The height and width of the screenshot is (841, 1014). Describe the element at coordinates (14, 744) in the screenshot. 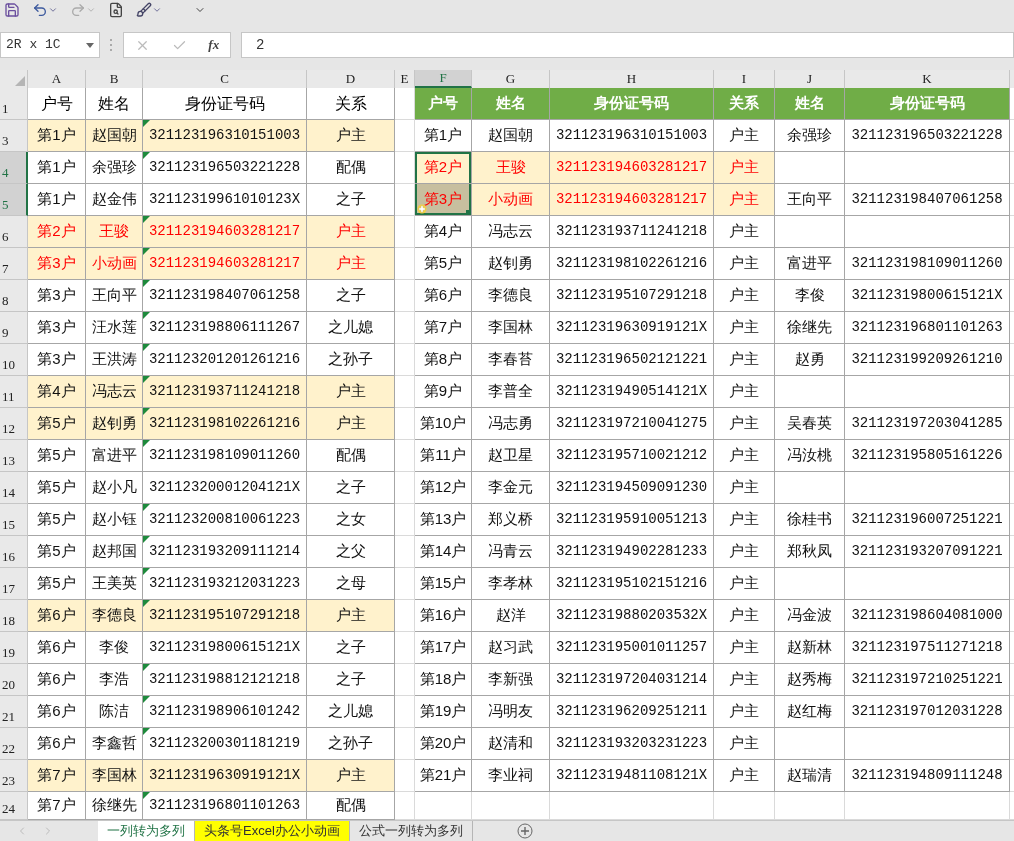

I see `row-header: 22` at that location.